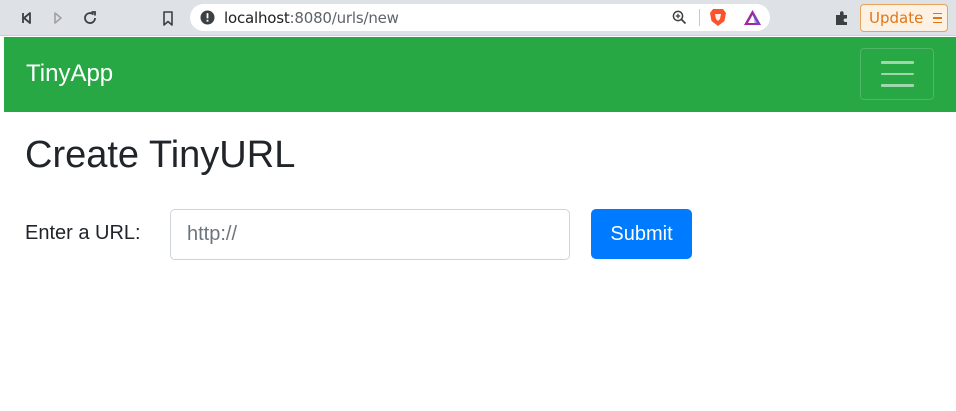 This screenshot has width=956, height=411. Describe the element at coordinates (752, 17) in the screenshot. I see `brave-rewards-icon` at that location.